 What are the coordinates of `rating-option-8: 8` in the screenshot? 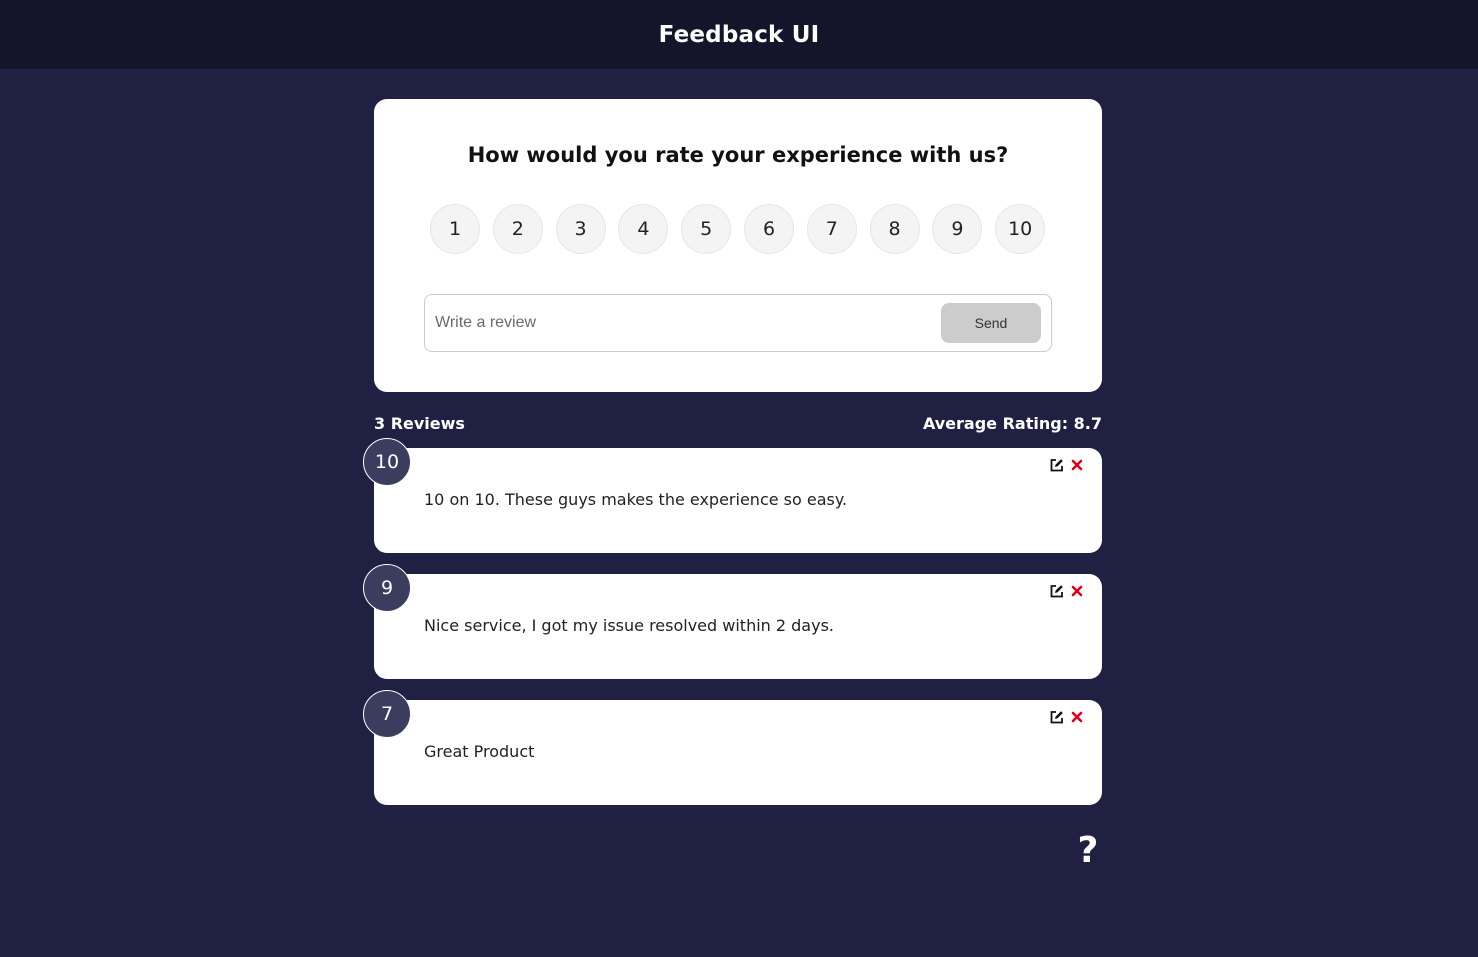 It's located at (894, 229).